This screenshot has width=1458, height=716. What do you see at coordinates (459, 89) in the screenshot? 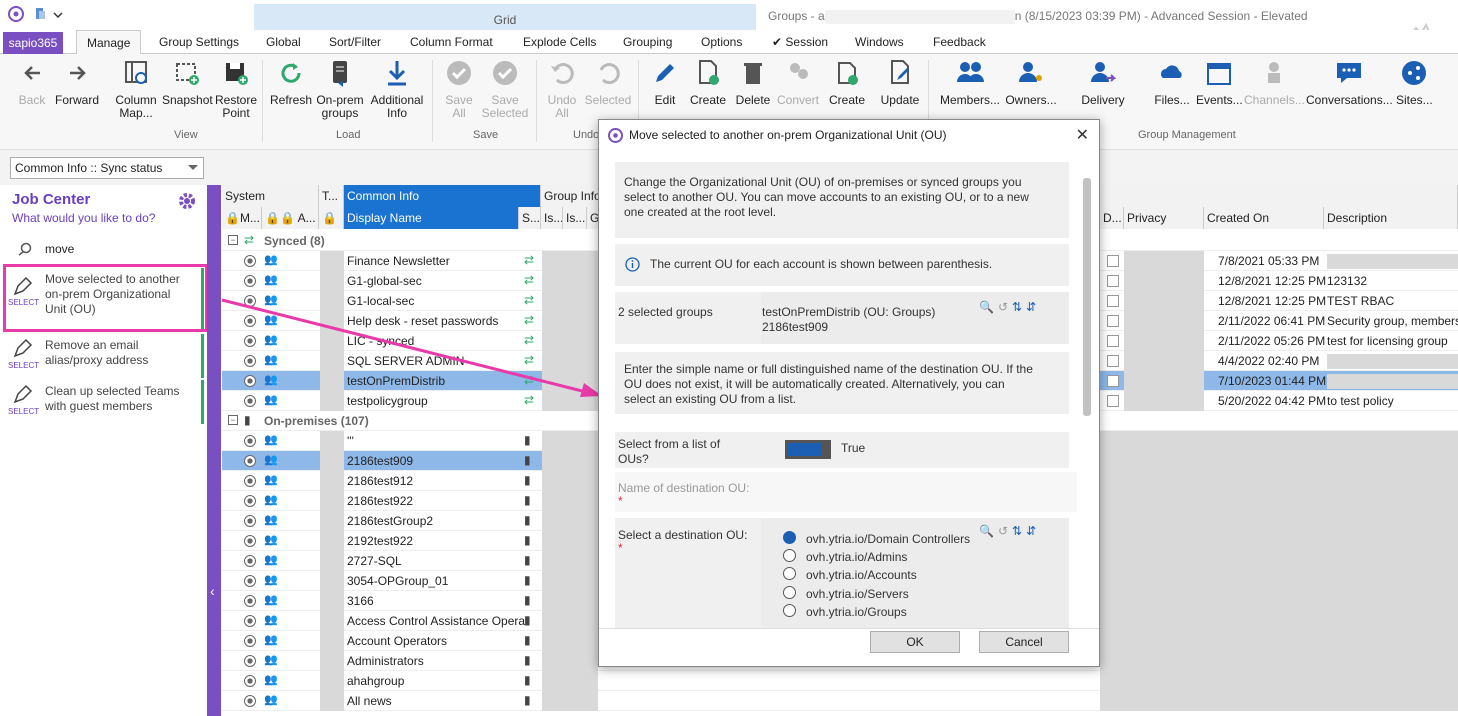
I see `save-all-button: Save All` at bounding box center [459, 89].